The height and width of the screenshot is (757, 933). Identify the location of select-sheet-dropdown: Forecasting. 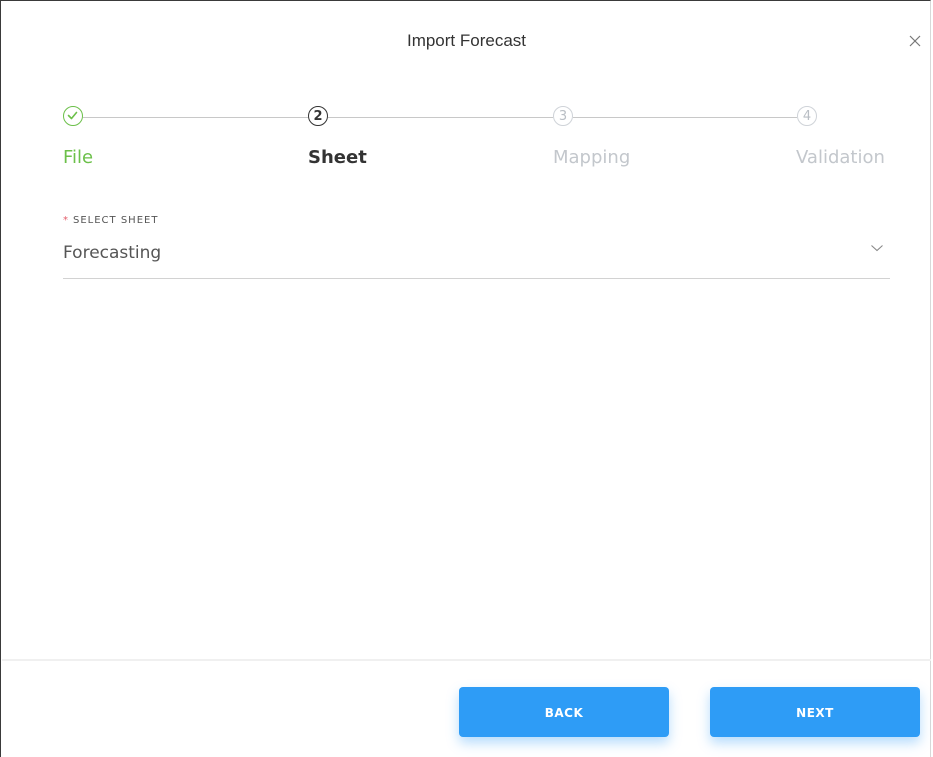
(476, 260).